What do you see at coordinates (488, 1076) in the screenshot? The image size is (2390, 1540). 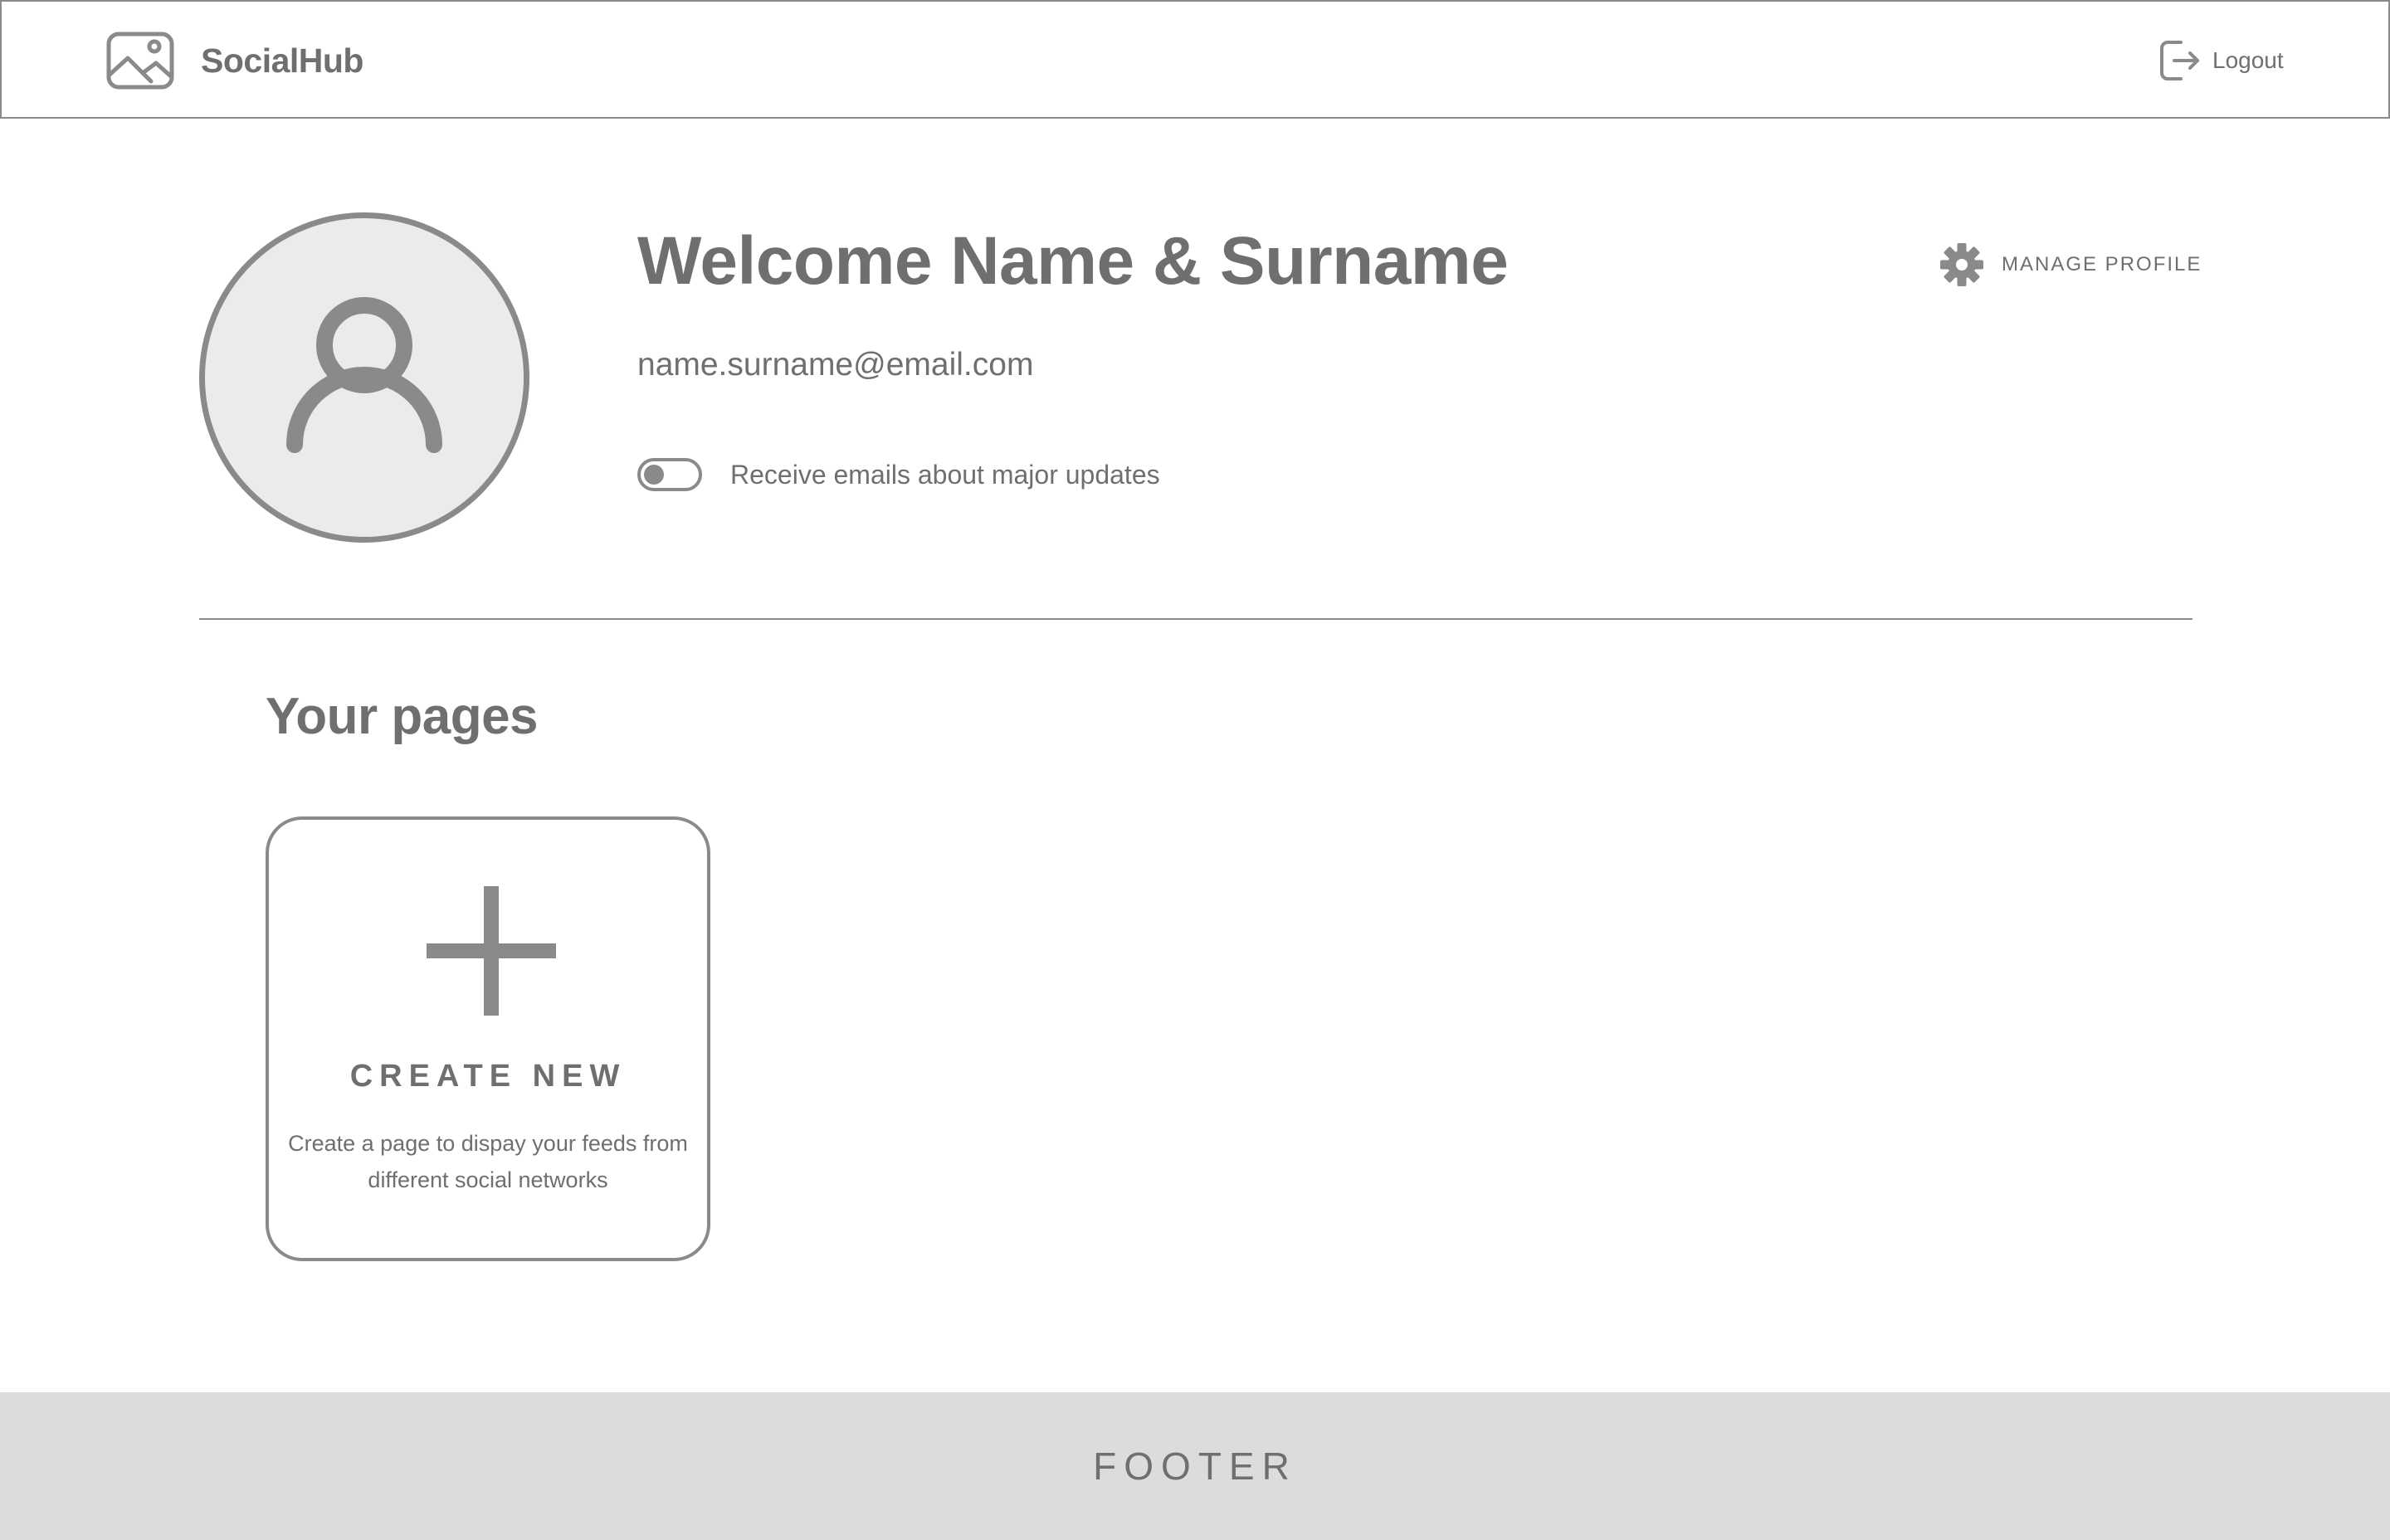 I see `create-new-title: CREATE NEW` at bounding box center [488, 1076].